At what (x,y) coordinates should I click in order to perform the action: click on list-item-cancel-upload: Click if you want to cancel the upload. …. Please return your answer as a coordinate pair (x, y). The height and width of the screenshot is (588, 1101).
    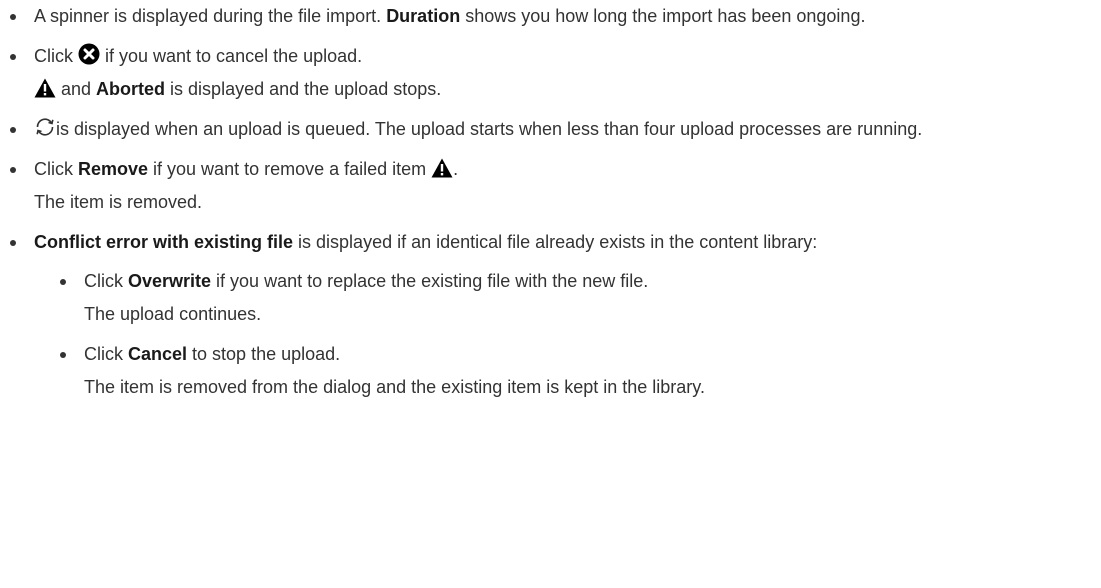
    Looking at the image, I should click on (542, 73).